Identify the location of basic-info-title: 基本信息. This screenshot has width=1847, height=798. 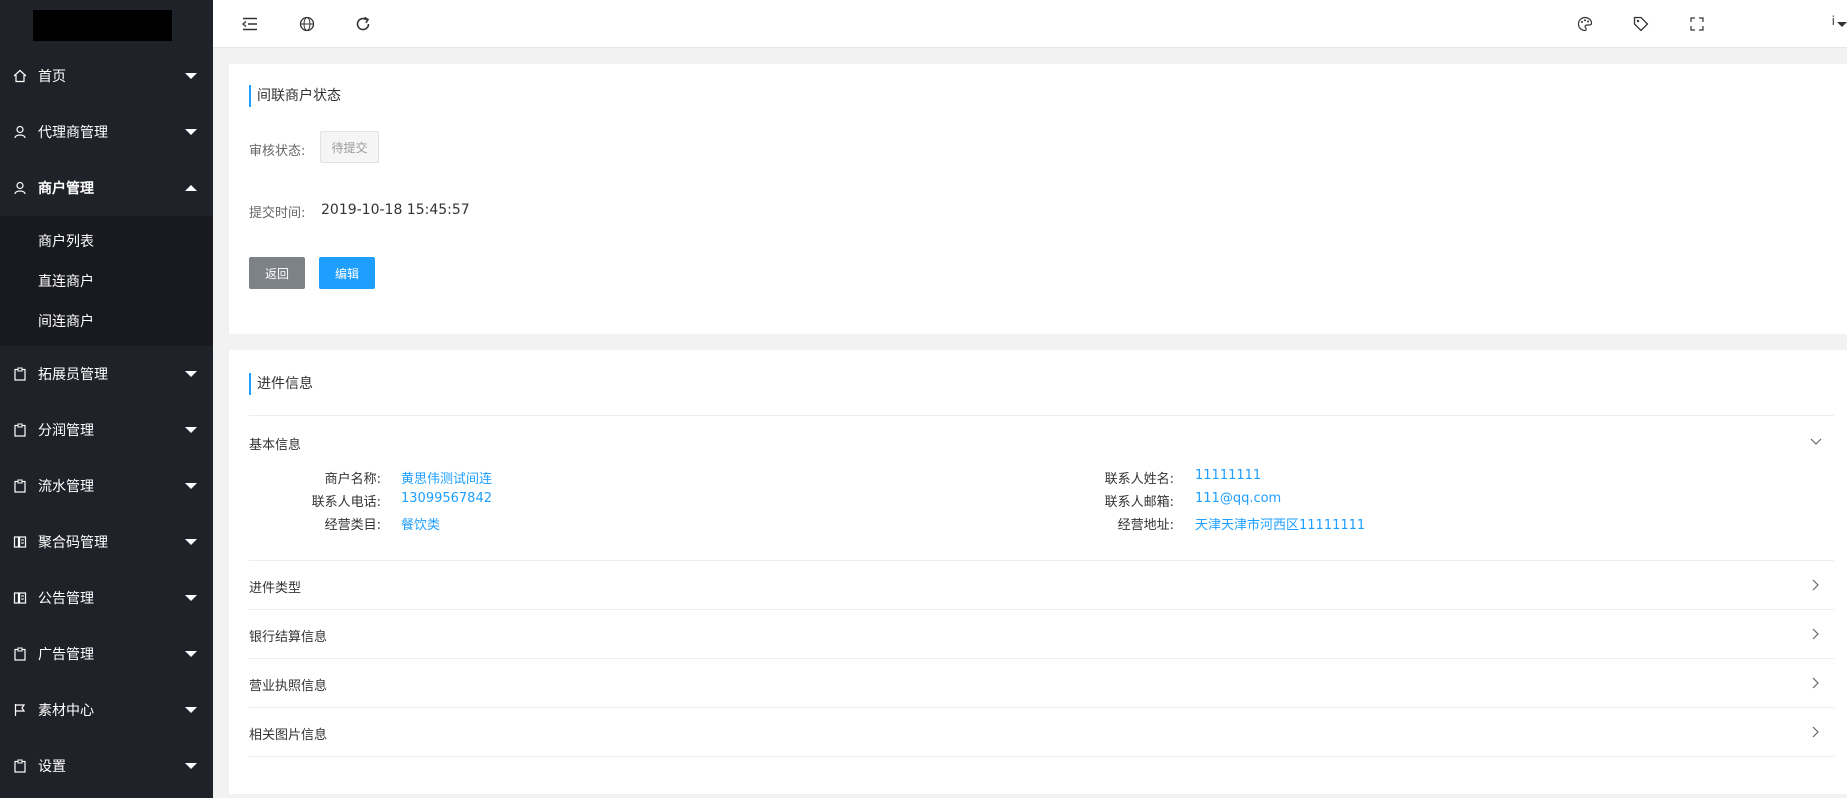
(275, 445).